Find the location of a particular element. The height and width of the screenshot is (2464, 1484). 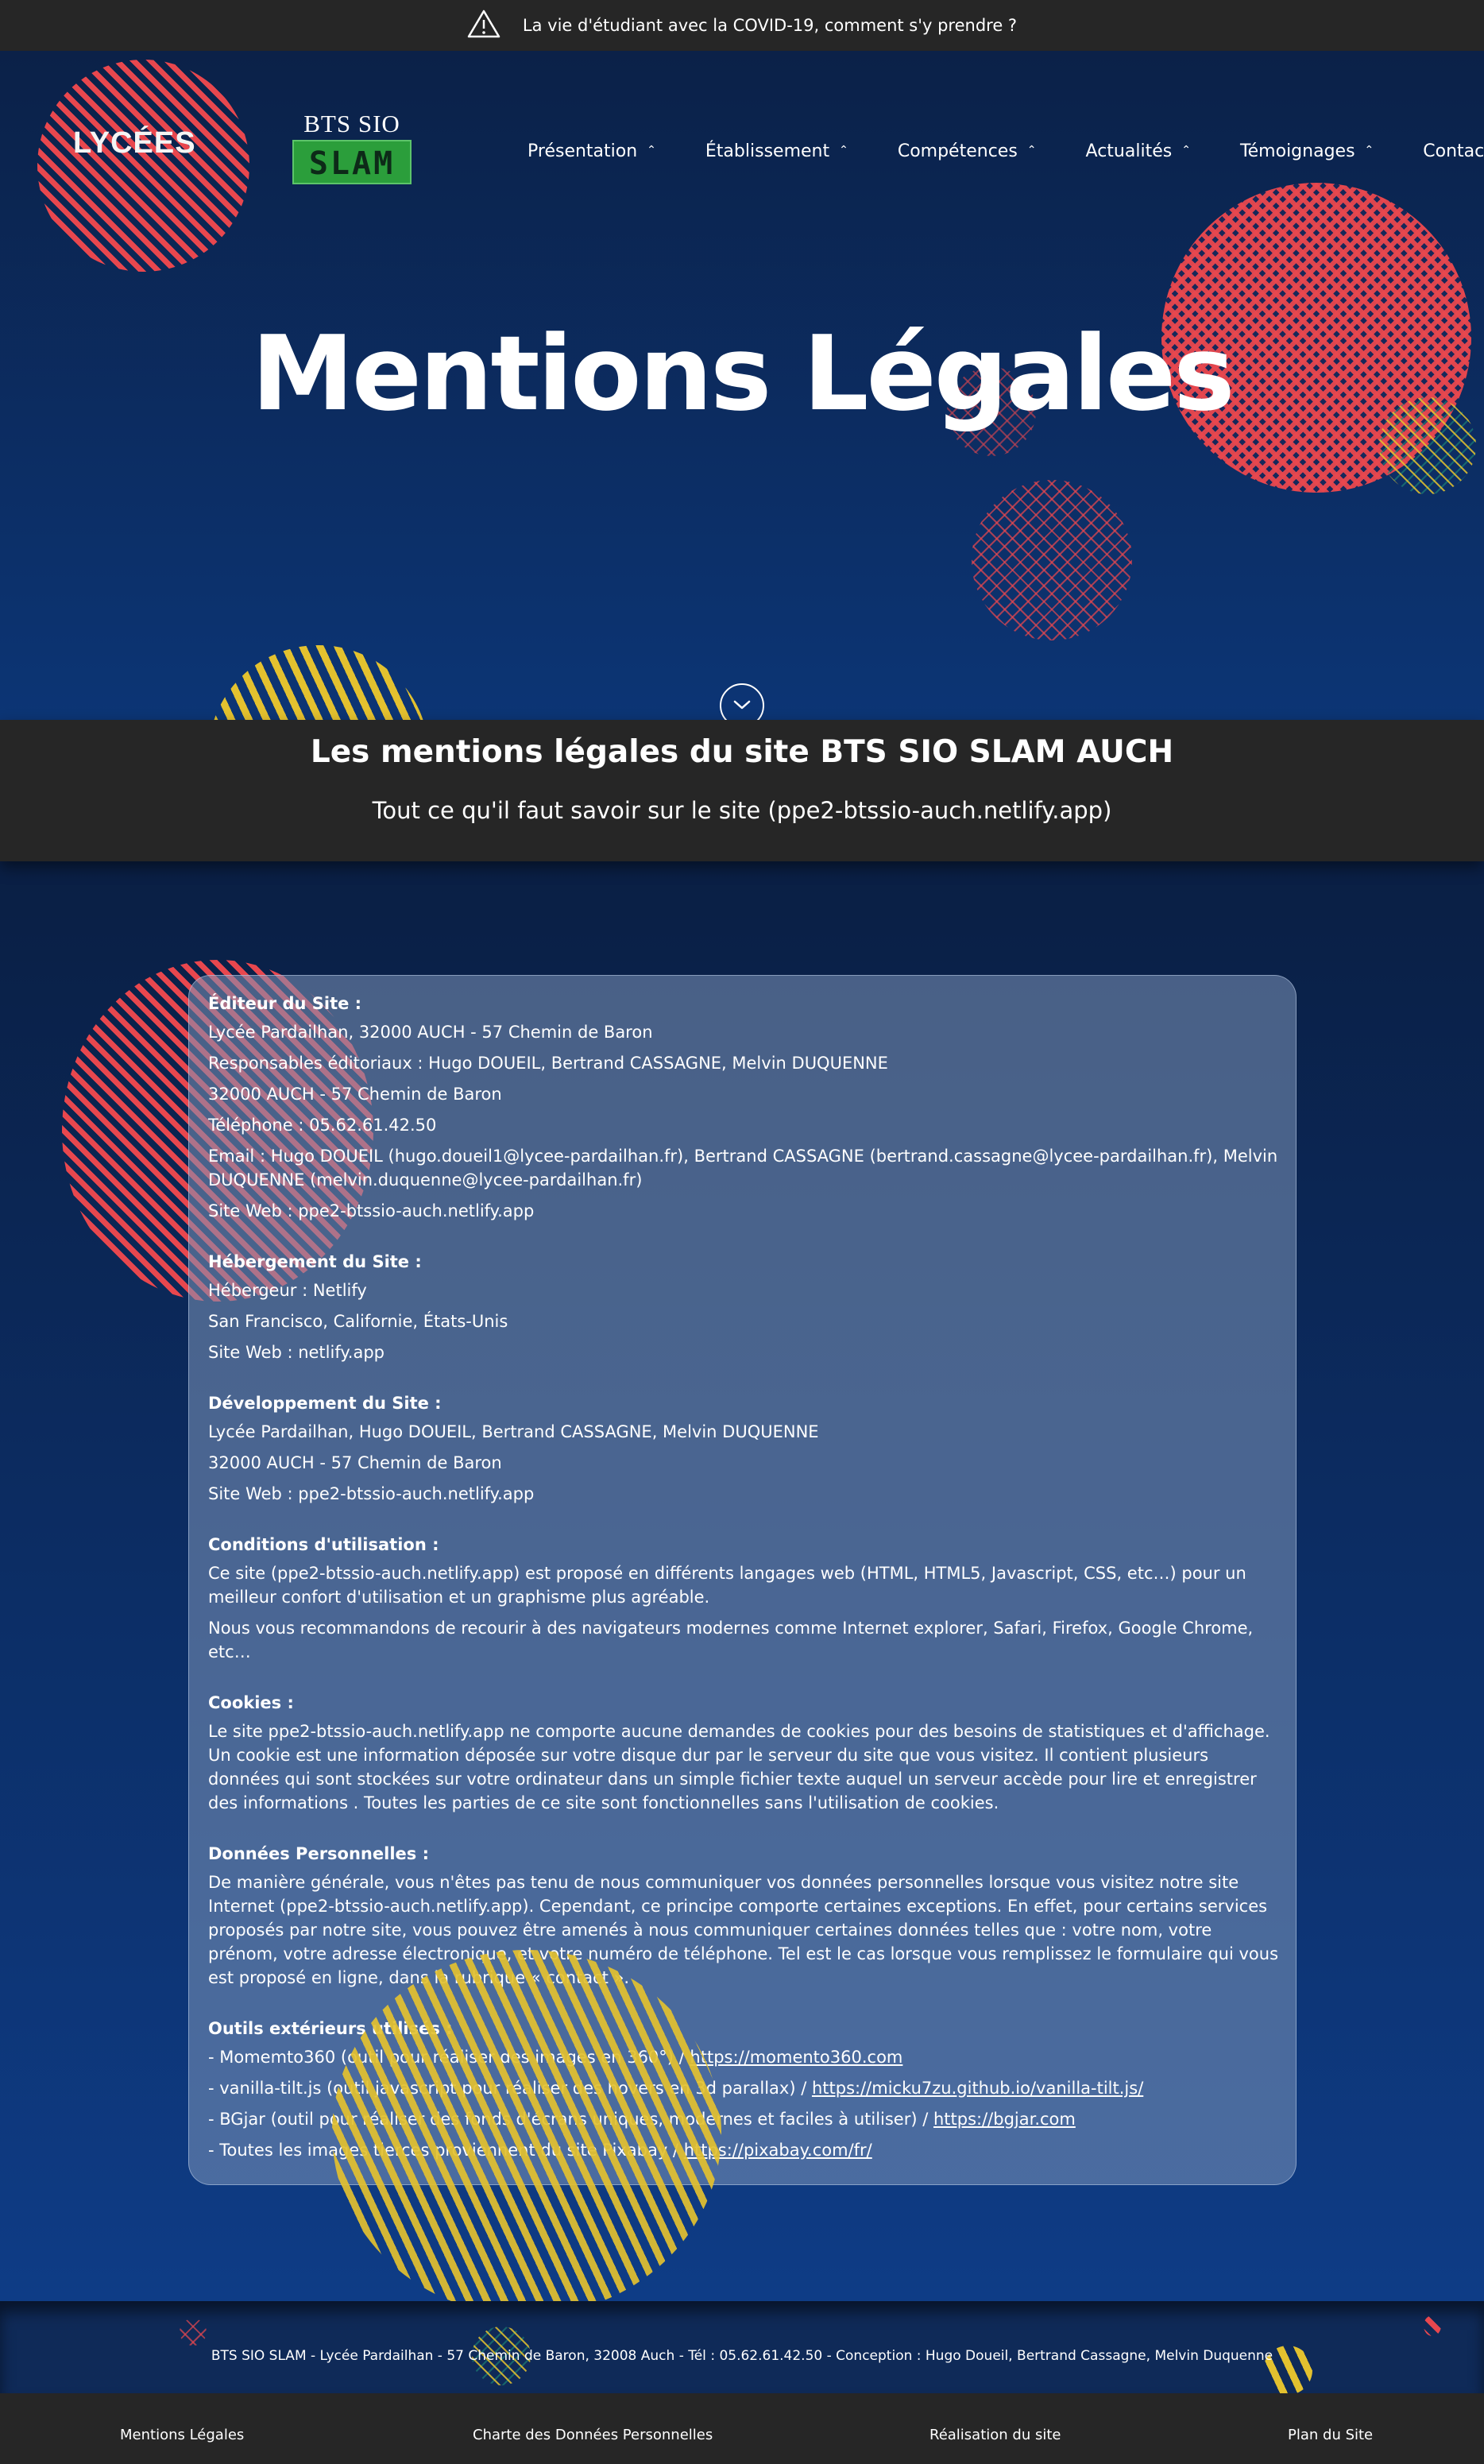

heading-conditions: Conditions d'utilisation : is located at coordinates (324, 1544).